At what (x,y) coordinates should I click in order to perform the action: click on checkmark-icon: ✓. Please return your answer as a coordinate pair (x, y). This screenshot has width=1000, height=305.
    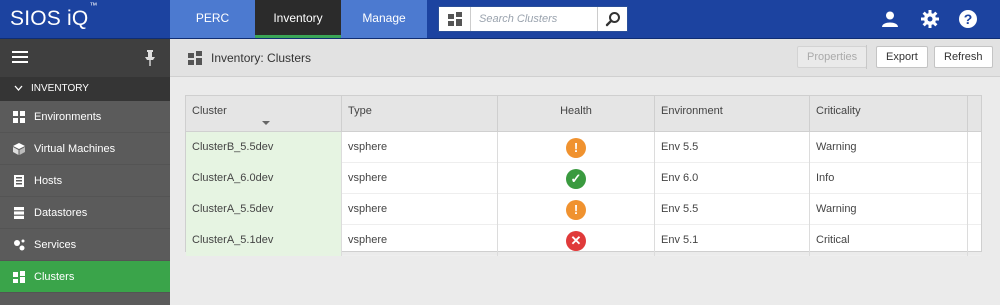
    Looking at the image, I should click on (576, 178).